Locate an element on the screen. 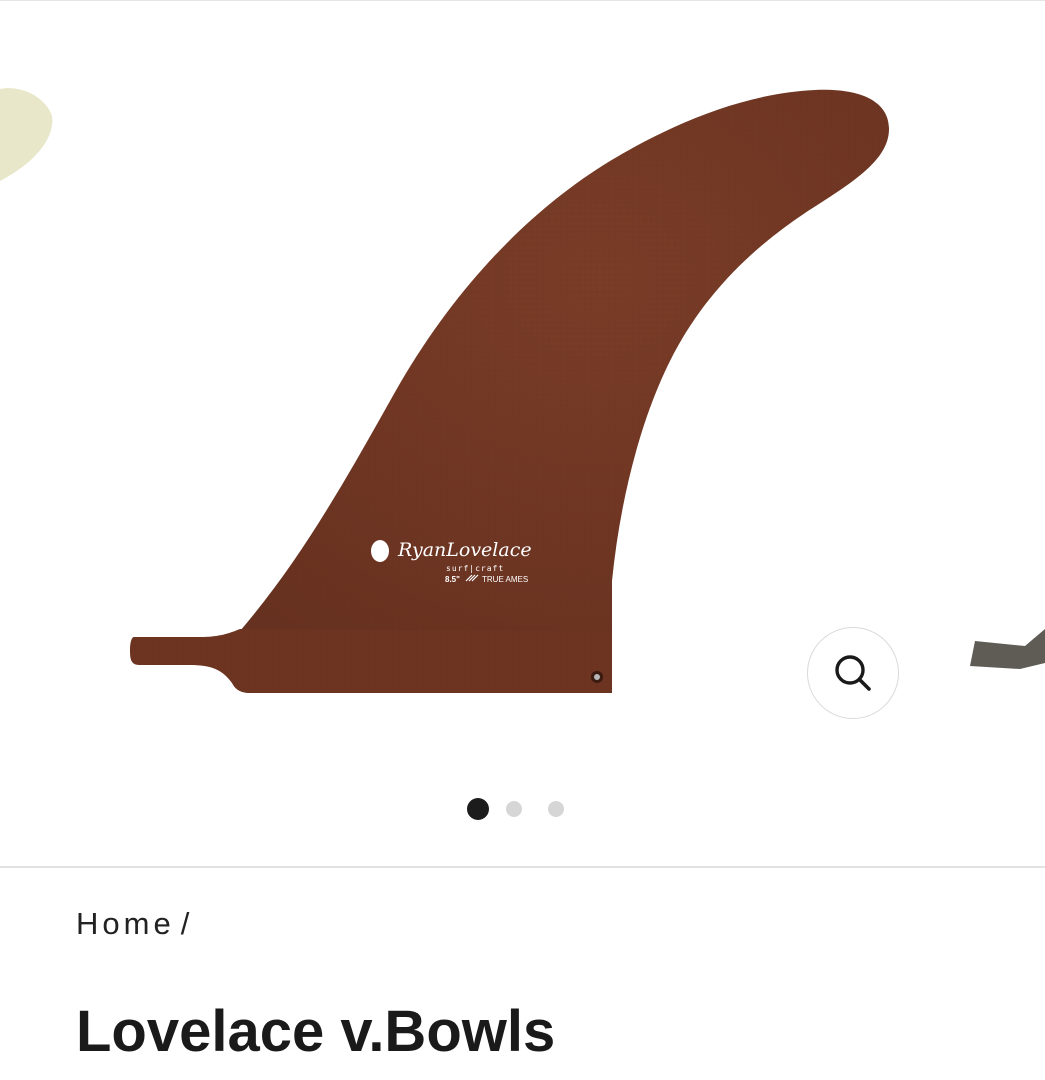 The width and height of the screenshot is (1045, 1080). next-slide-fin is located at coordinates (1007, 649).